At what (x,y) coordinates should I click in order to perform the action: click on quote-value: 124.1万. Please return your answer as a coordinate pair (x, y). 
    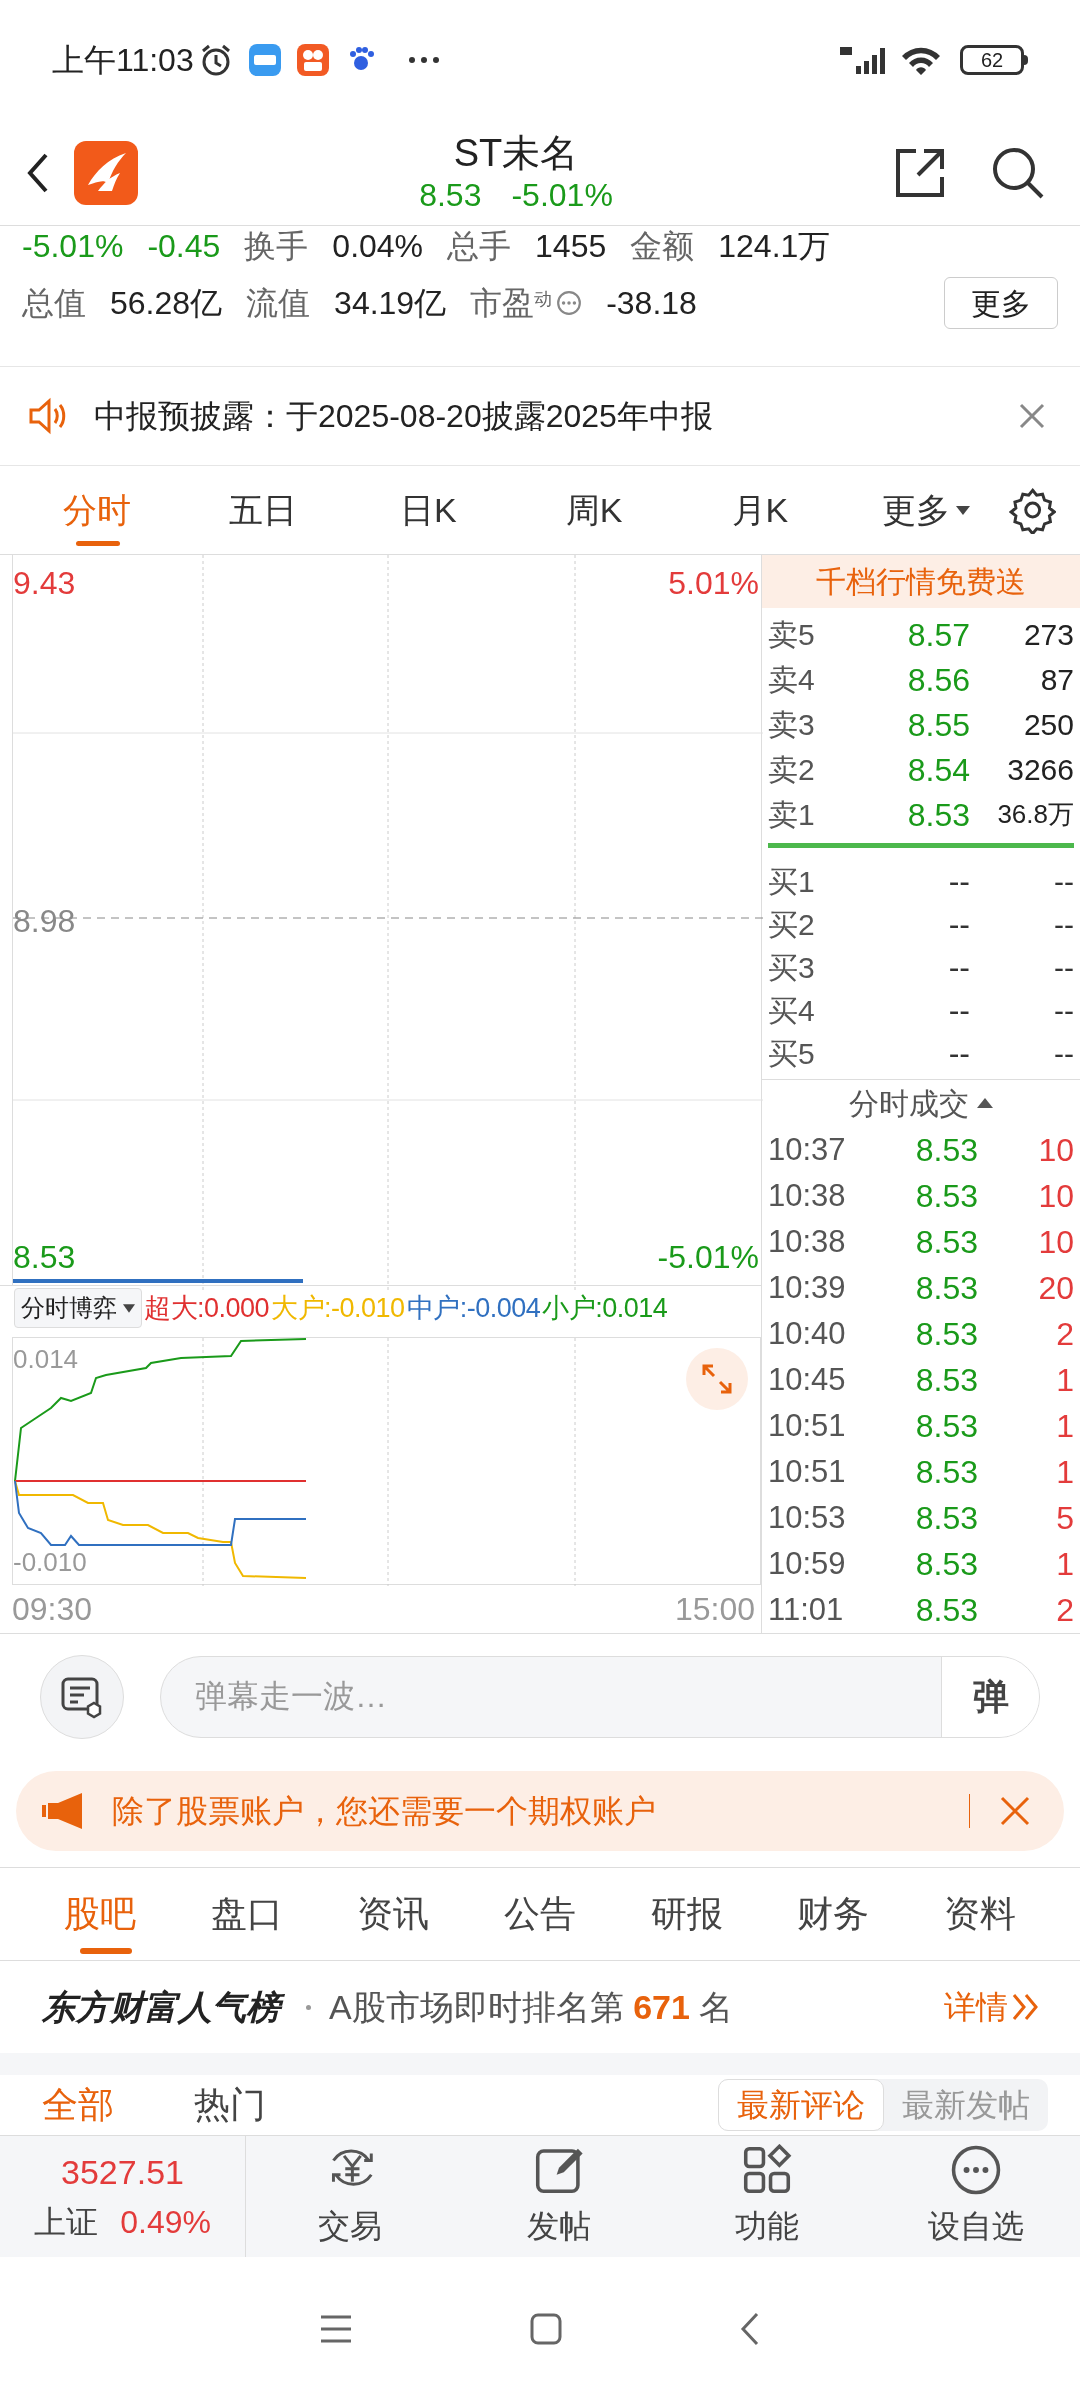
    Looking at the image, I should click on (774, 246).